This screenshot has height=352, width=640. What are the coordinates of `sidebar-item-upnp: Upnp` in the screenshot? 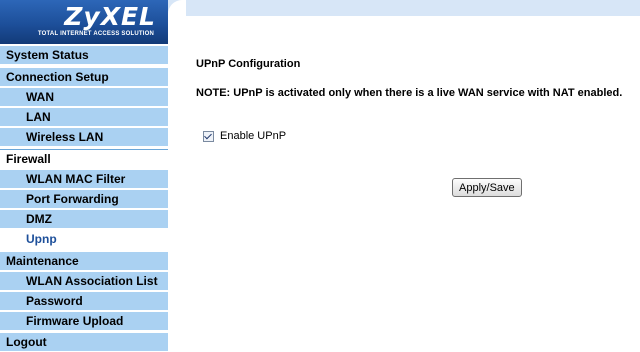 It's located at (84, 239).